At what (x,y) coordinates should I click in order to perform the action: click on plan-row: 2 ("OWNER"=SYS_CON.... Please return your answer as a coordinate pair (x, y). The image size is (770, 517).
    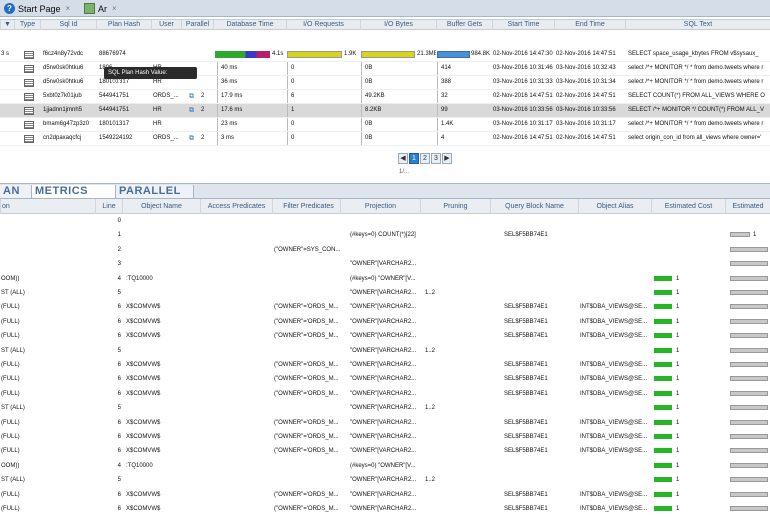
    Looking at the image, I should click on (385, 250).